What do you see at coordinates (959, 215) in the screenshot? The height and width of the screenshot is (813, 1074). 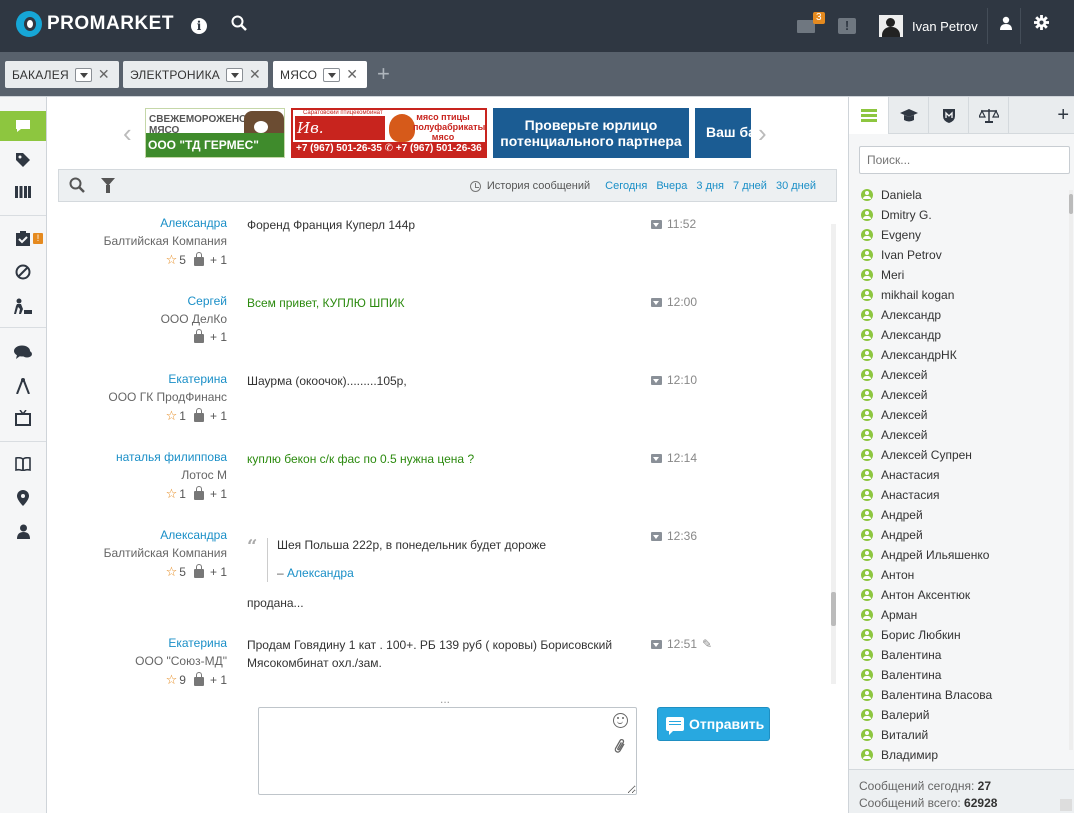 I see `user-list-item: Dmitry G.` at bounding box center [959, 215].